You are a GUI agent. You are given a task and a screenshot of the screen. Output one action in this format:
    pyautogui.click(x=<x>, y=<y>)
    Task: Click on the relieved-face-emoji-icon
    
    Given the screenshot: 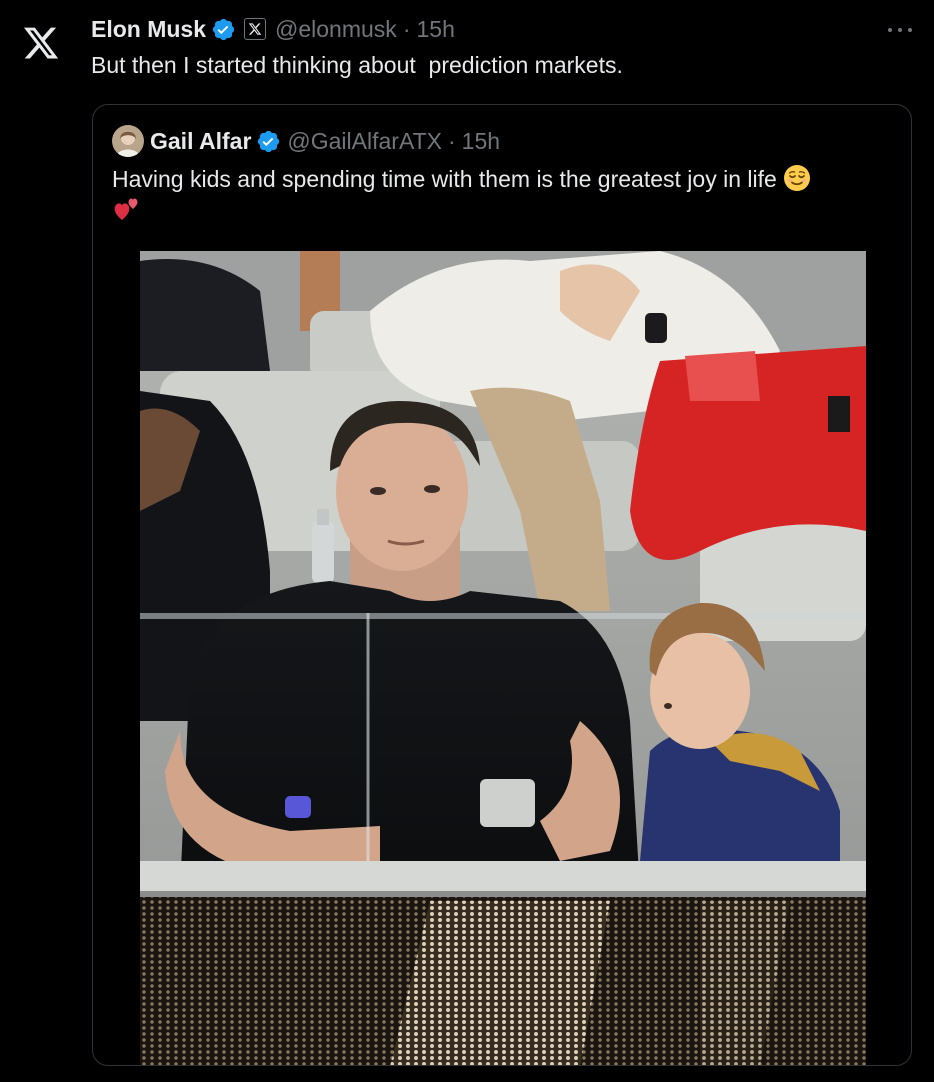 What is the action you would take?
    pyautogui.click(x=797, y=178)
    